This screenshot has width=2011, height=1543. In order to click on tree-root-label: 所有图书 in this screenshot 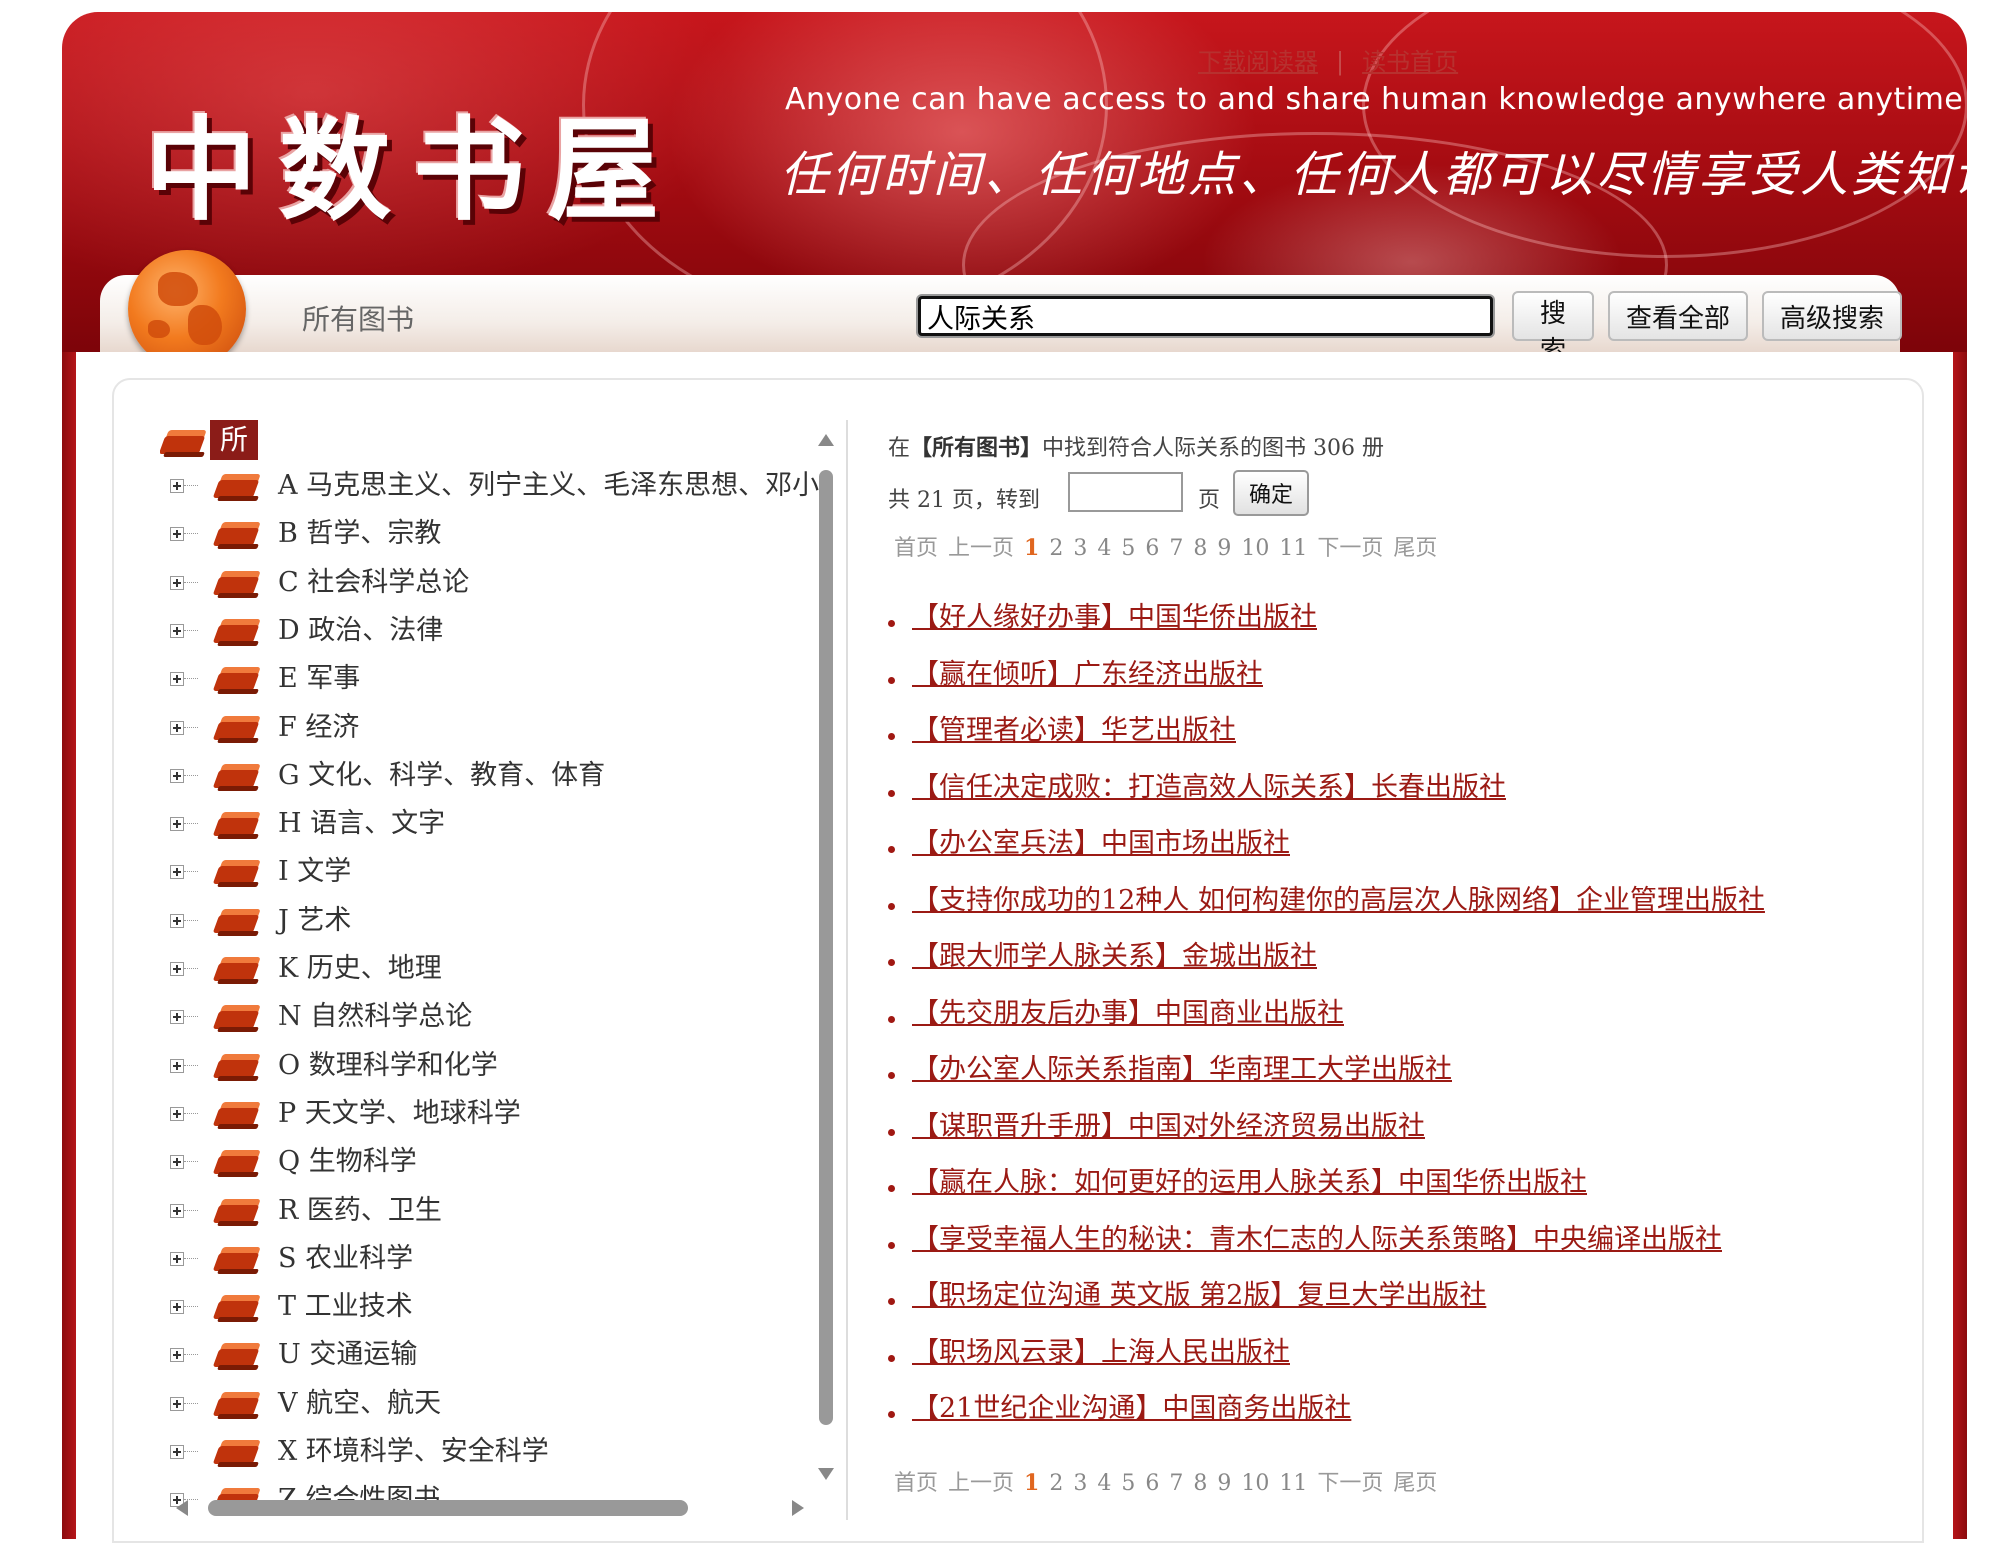, I will do `click(234, 498)`.